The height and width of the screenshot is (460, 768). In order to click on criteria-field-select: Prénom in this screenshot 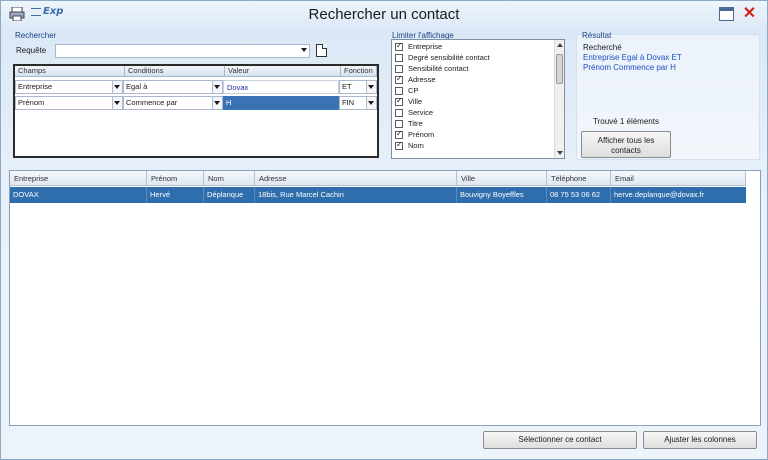, I will do `click(69, 103)`.